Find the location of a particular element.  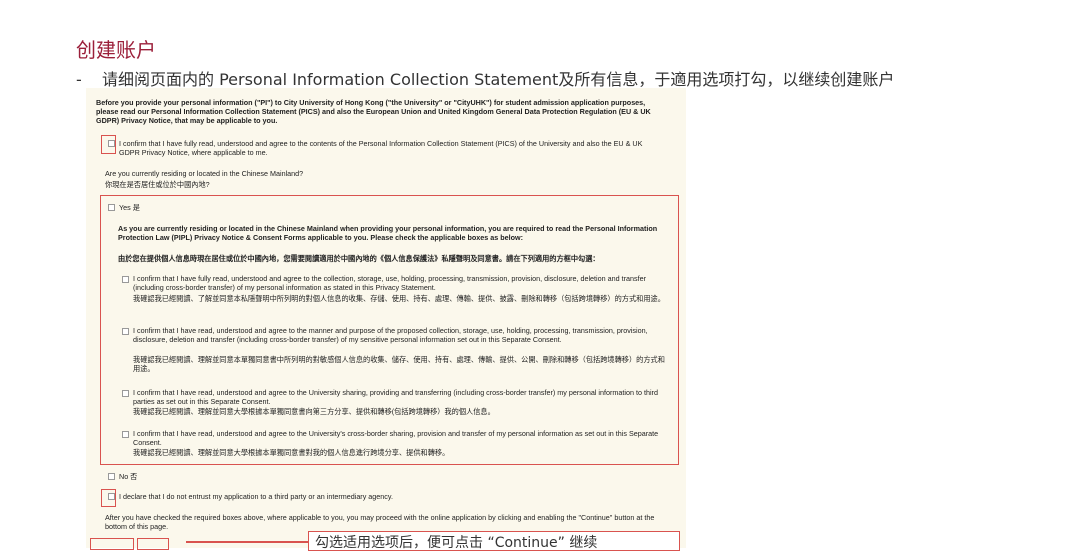

highlight-button-left is located at coordinates (112, 544).